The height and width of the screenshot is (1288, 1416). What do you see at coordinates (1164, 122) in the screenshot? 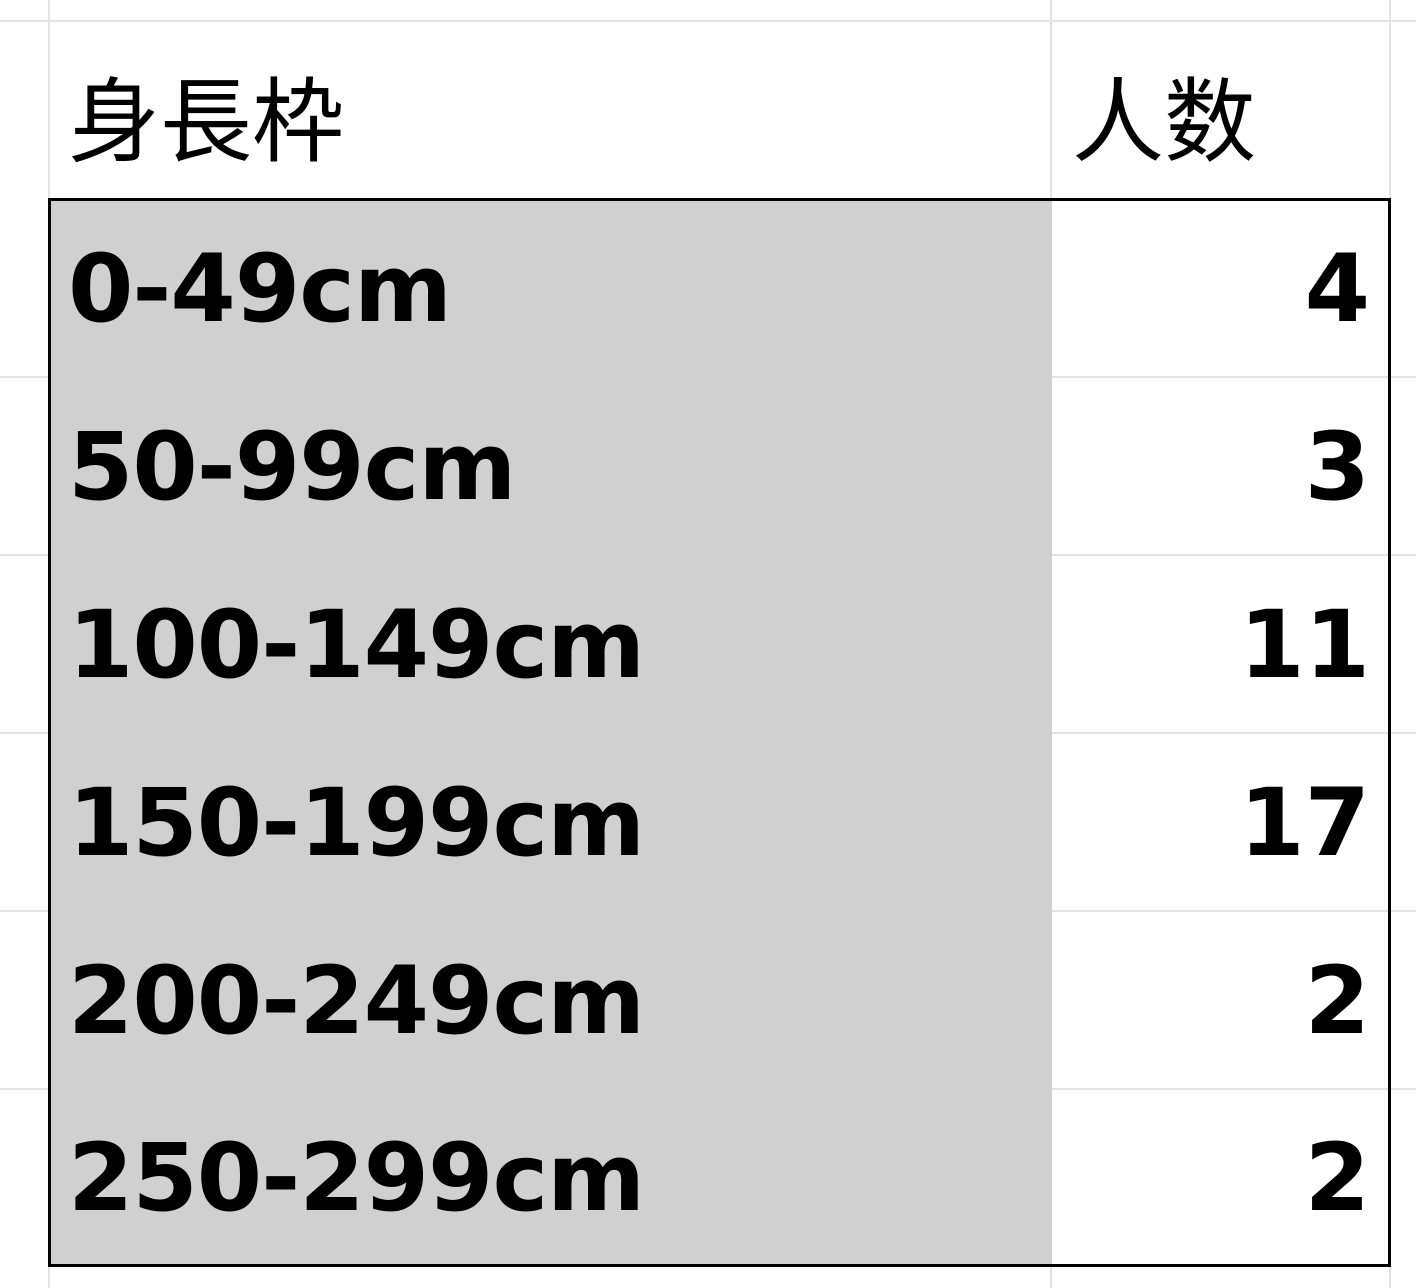
I see `header-count-text: 人数` at bounding box center [1164, 122].